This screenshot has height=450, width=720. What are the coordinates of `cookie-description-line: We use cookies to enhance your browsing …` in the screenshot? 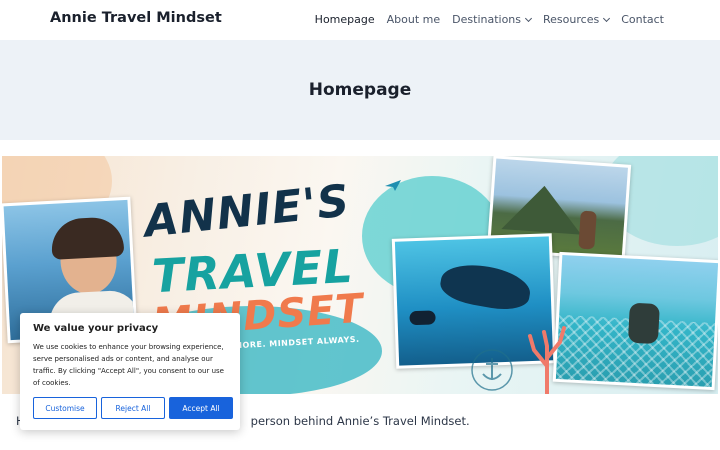 It's located at (128, 347).